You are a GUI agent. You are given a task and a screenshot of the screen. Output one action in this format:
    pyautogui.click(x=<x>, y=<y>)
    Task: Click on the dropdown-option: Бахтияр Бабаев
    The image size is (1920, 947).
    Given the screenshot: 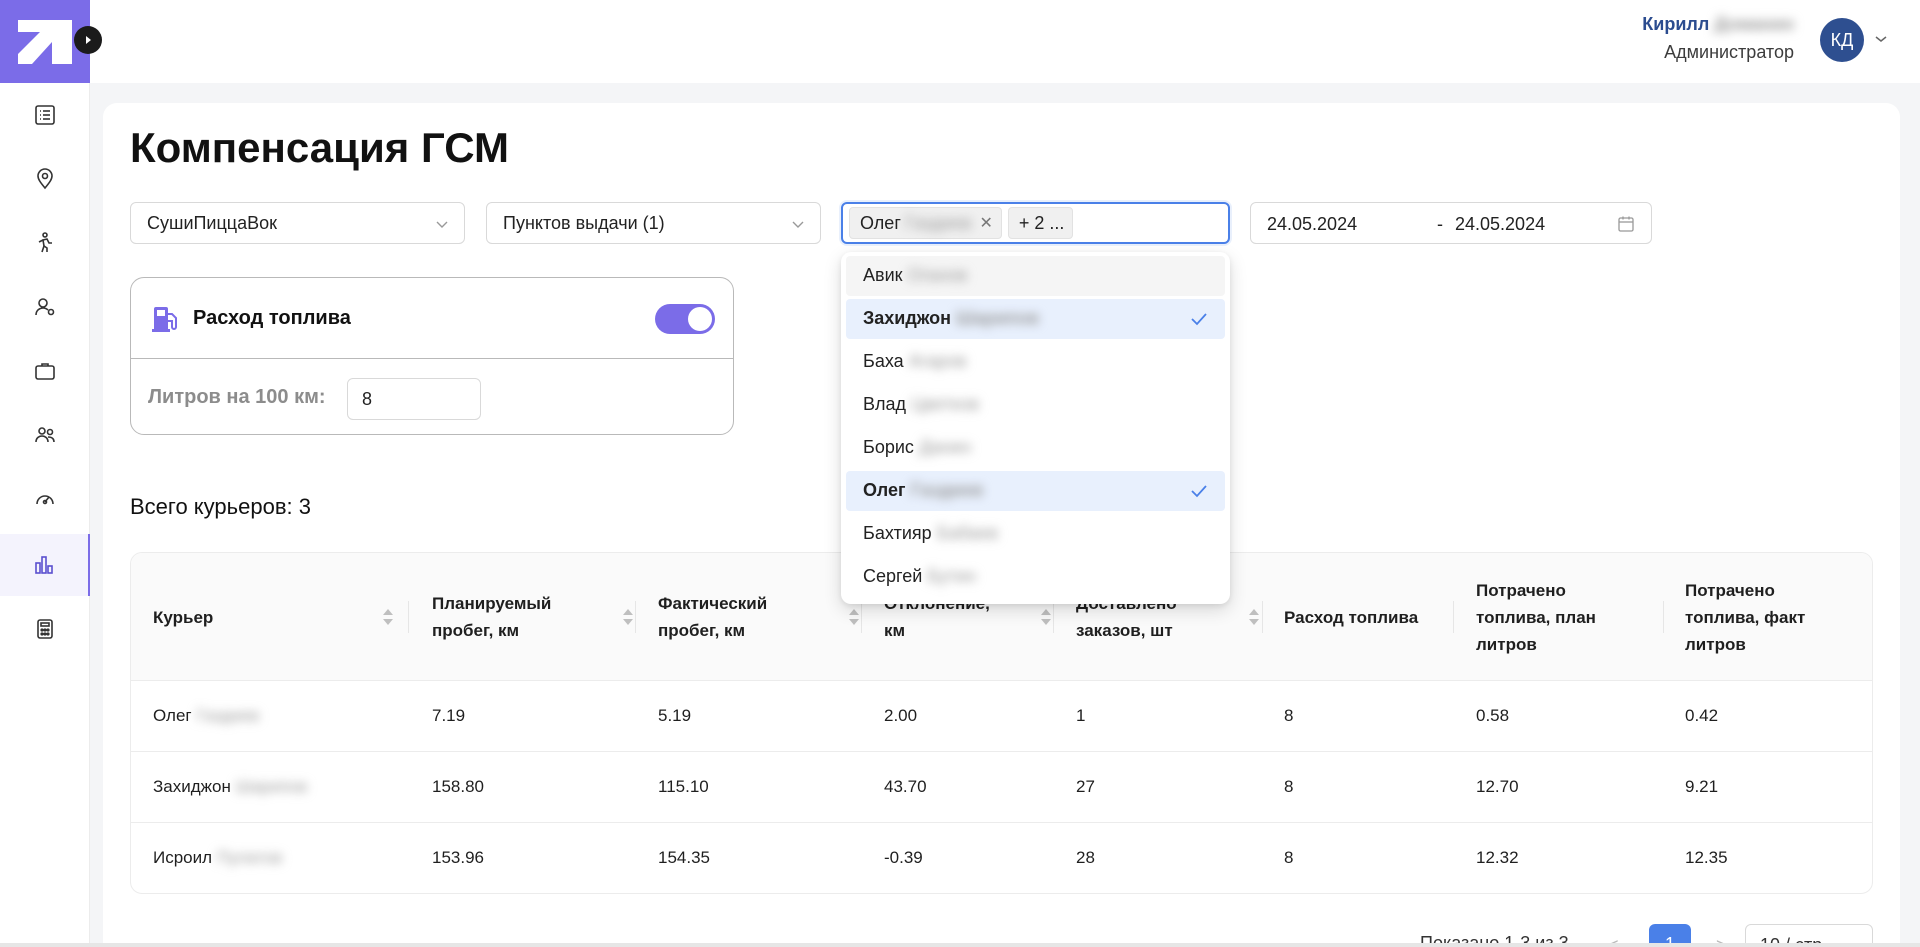 What is the action you would take?
    pyautogui.click(x=1035, y=534)
    